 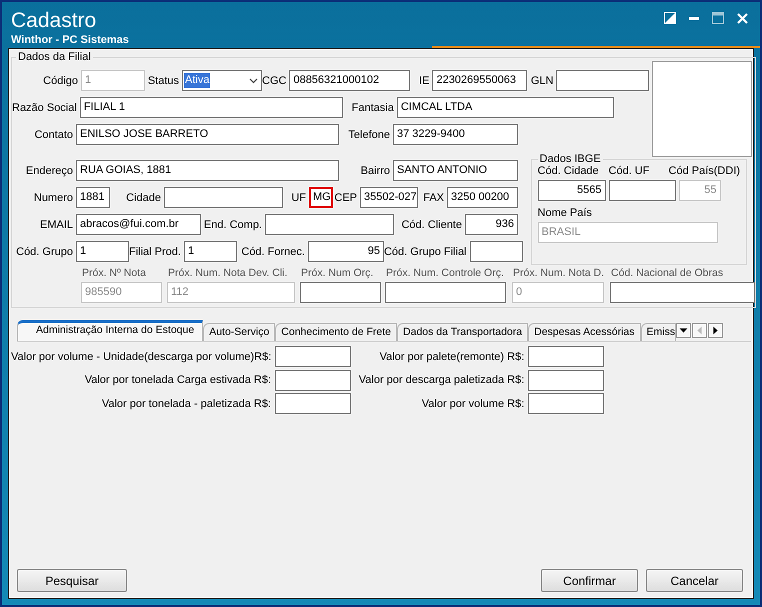 I want to click on cancel-button: Cancelar, so click(x=694, y=580).